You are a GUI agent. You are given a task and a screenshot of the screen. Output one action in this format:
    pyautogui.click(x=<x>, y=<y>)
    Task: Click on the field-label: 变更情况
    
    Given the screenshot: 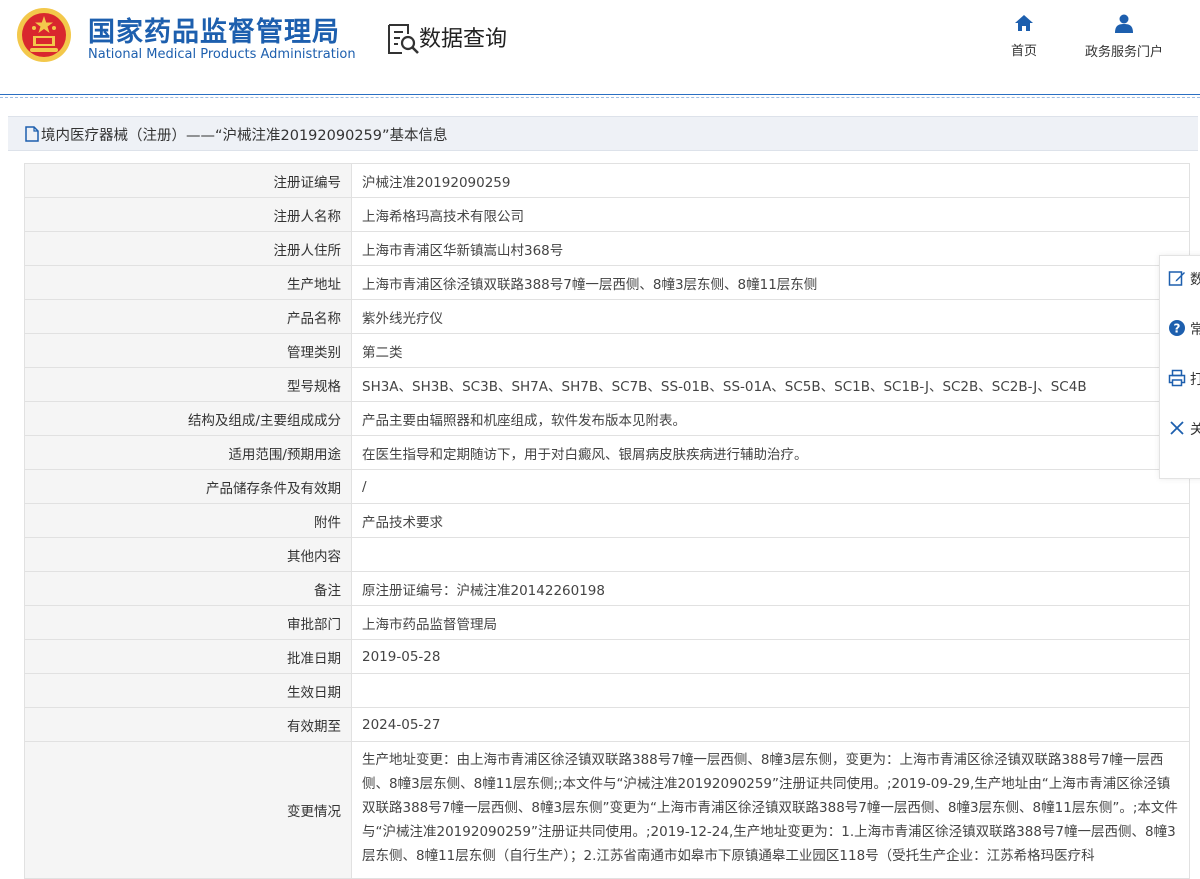 What is the action you would take?
    pyautogui.click(x=188, y=810)
    